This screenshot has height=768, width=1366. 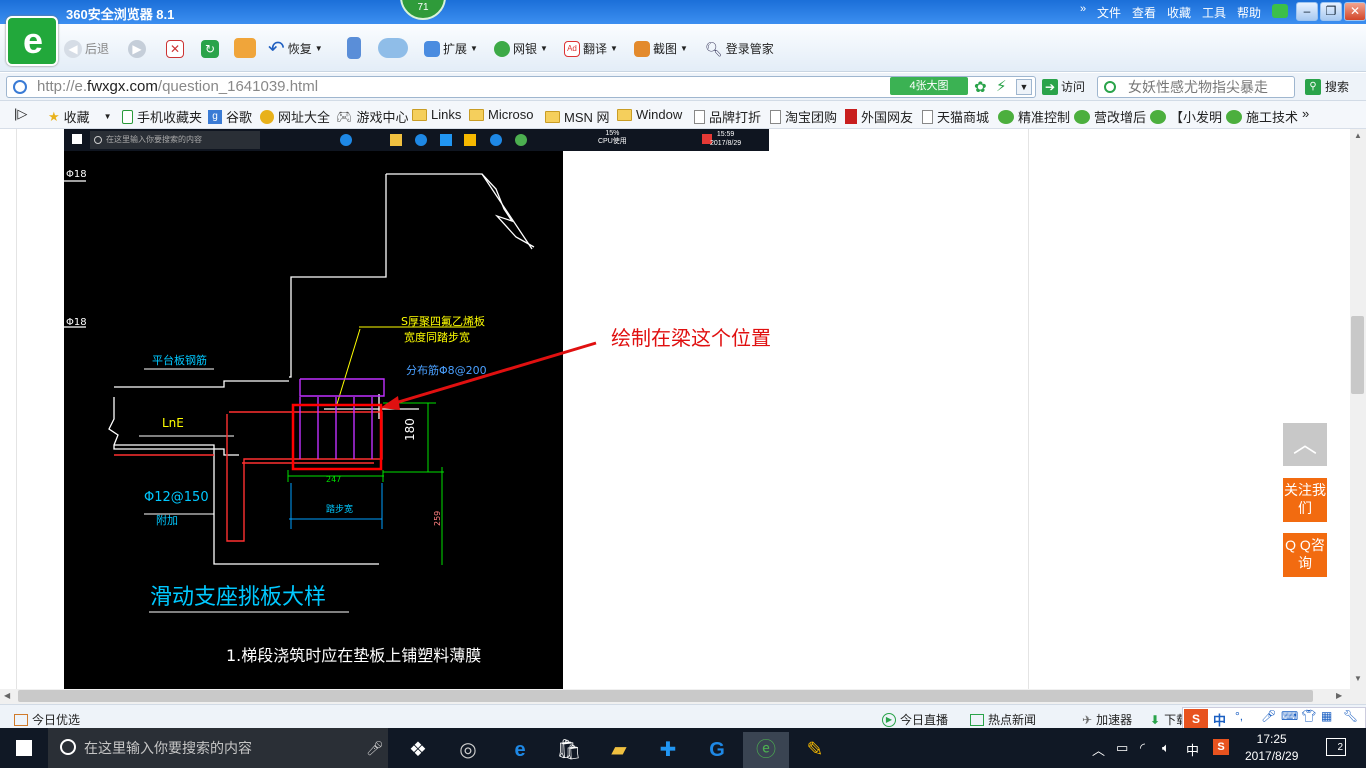 I want to click on today-live-button: ▶ 今日直播, so click(x=915, y=719).